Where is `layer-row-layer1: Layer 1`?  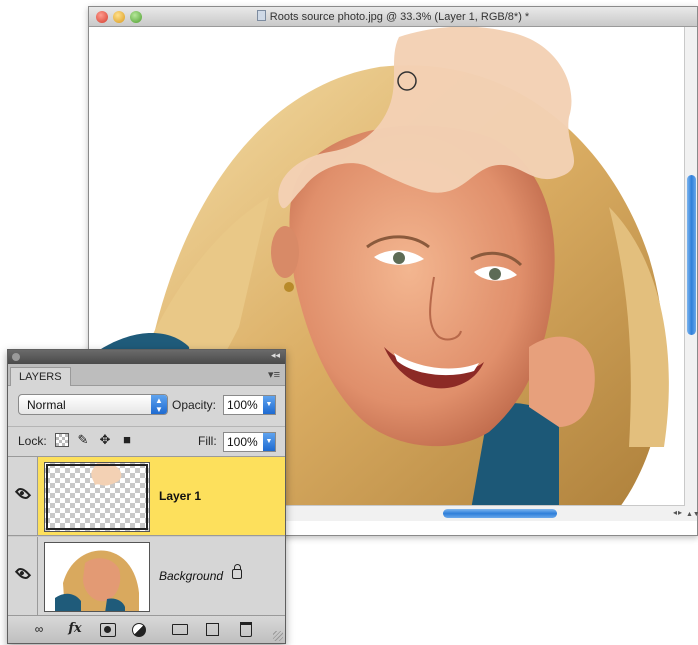
layer-row-layer1: Layer 1 is located at coordinates (146, 496).